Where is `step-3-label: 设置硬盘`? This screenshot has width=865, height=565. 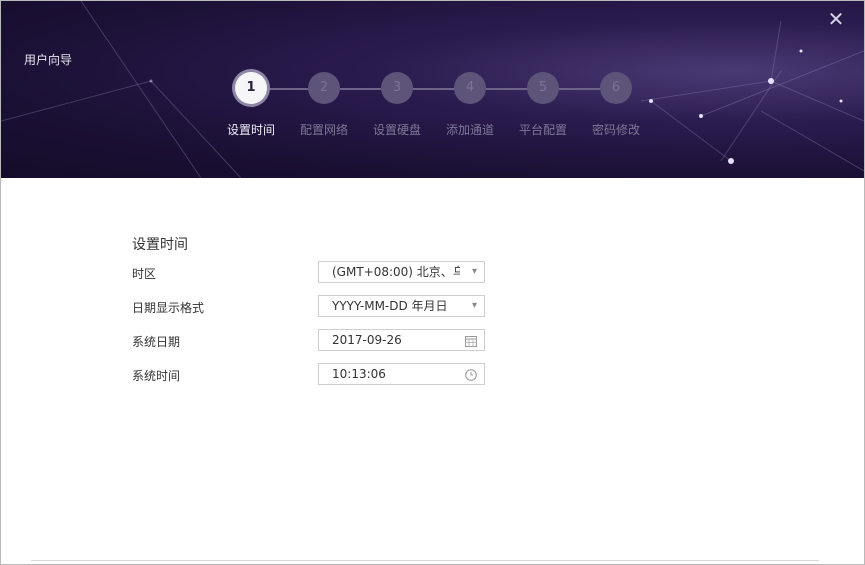
step-3-label: 设置硬盘 is located at coordinates (396, 130).